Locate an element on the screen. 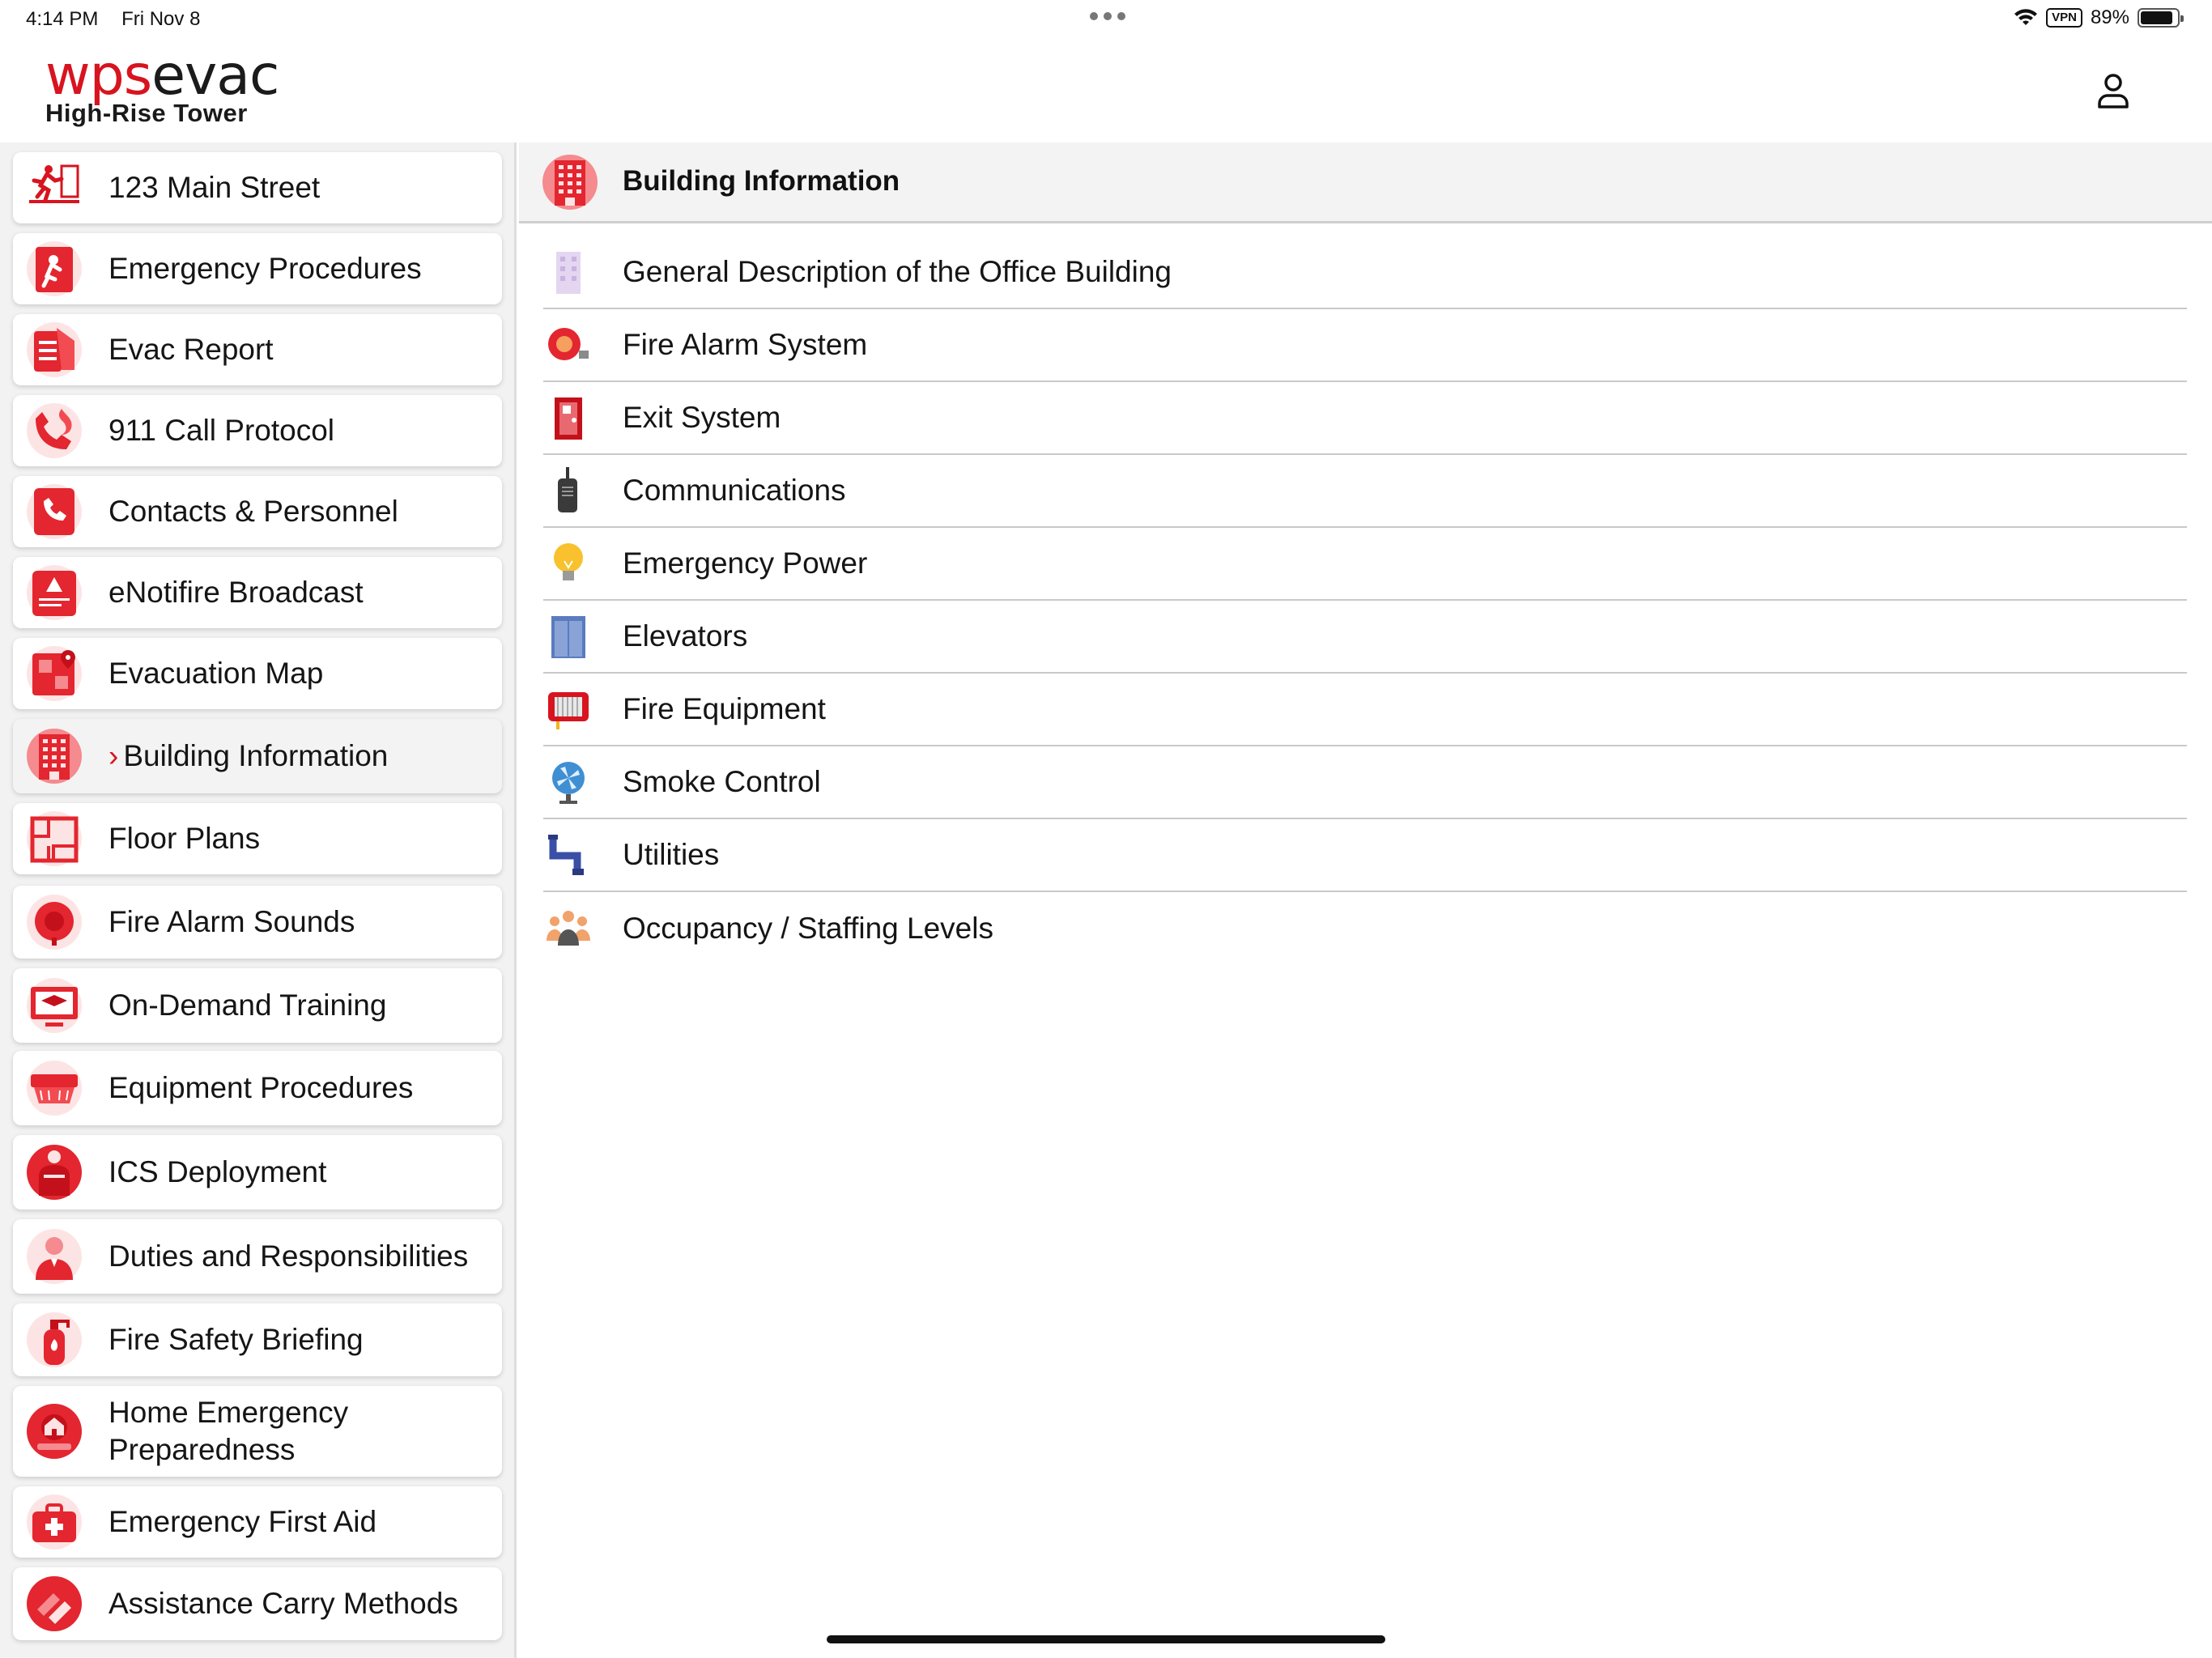 This screenshot has height=1658, width=2212. list-item-label: Exit System is located at coordinates (702, 417).